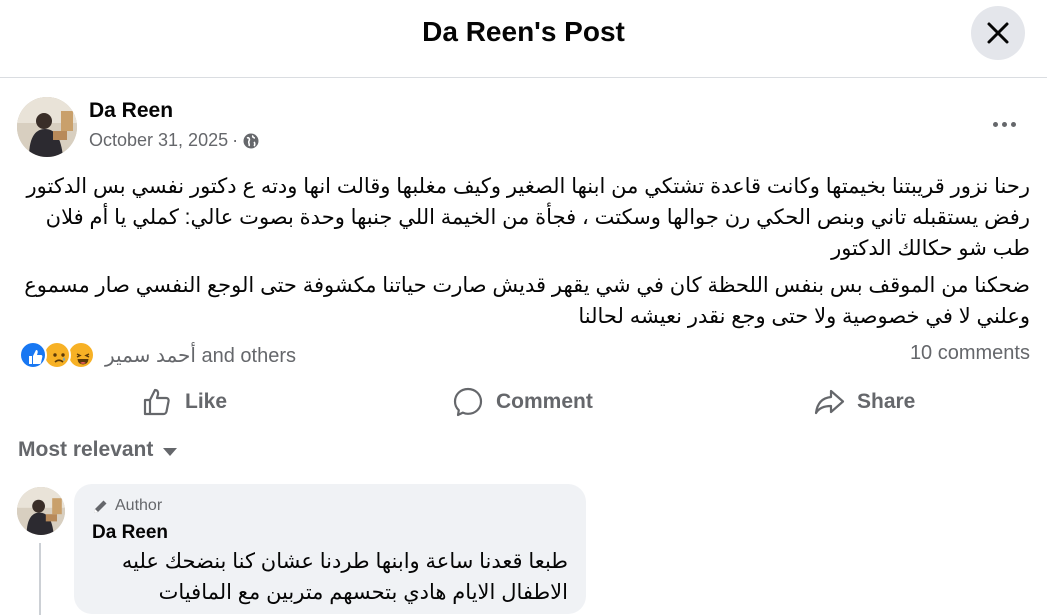 The height and width of the screenshot is (615, 1047). I want to click on comment-icon, so click(468, 402).